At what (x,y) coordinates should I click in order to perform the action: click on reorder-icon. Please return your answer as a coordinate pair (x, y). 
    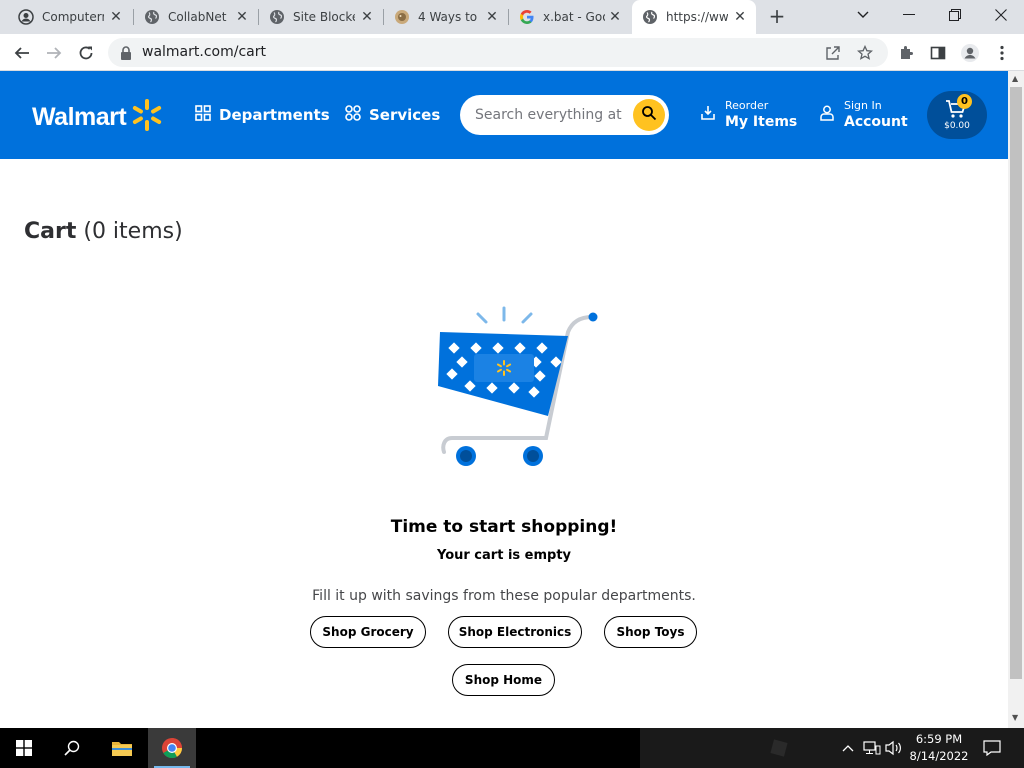
    Looking at the image, I should click on (708, 115).